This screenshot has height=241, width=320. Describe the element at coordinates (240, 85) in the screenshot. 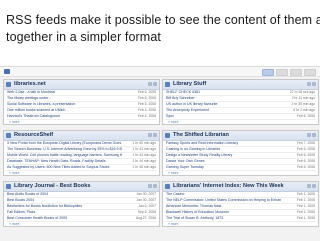

I see `panel-header: Library Stuff` at that location.